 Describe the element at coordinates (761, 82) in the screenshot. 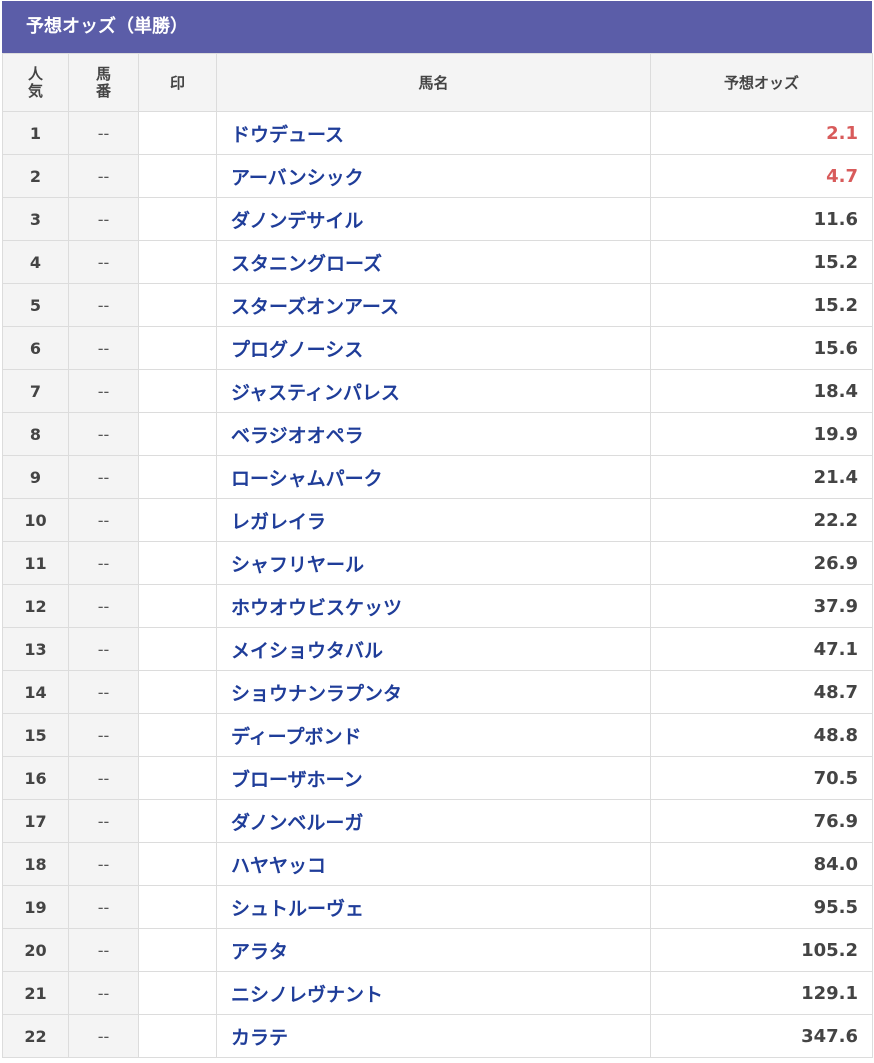

I see `header-odds: 予想オッズ` at that location.